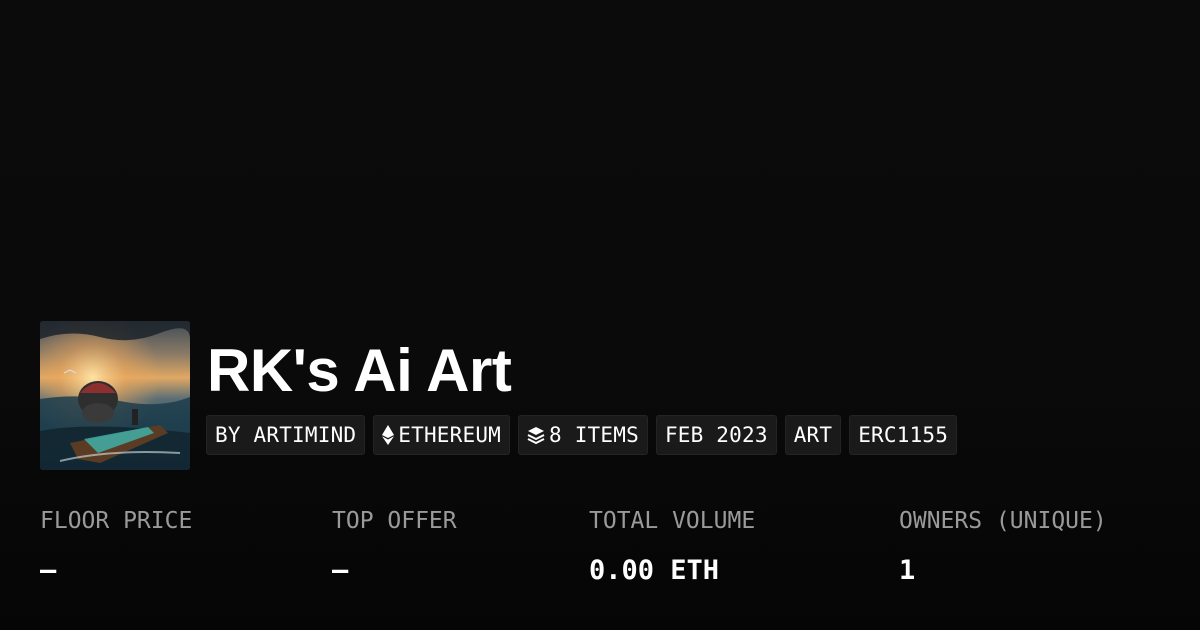  Describe the element at coordinates (450, 435) in the screenshot. I see `chain-label: ETHEREUM` at that location.